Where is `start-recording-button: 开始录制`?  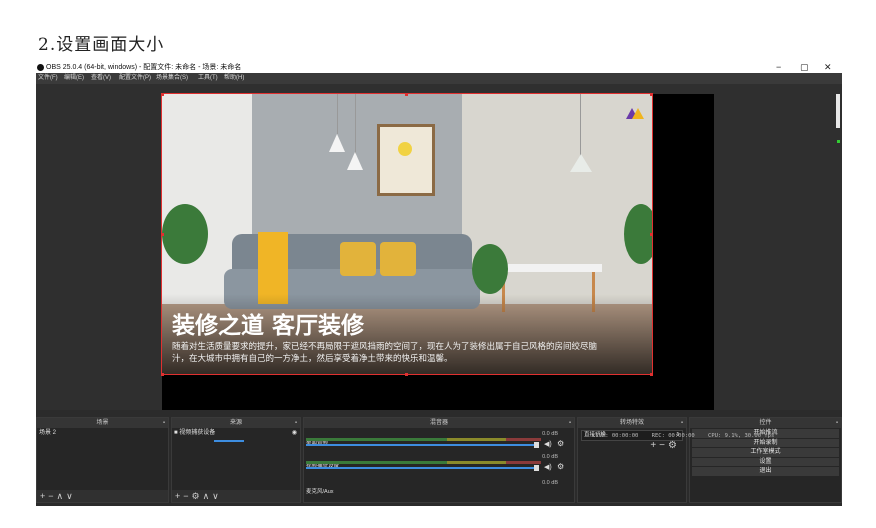 start-recording-button: 开始录制 is located at coordinates (765, 442).